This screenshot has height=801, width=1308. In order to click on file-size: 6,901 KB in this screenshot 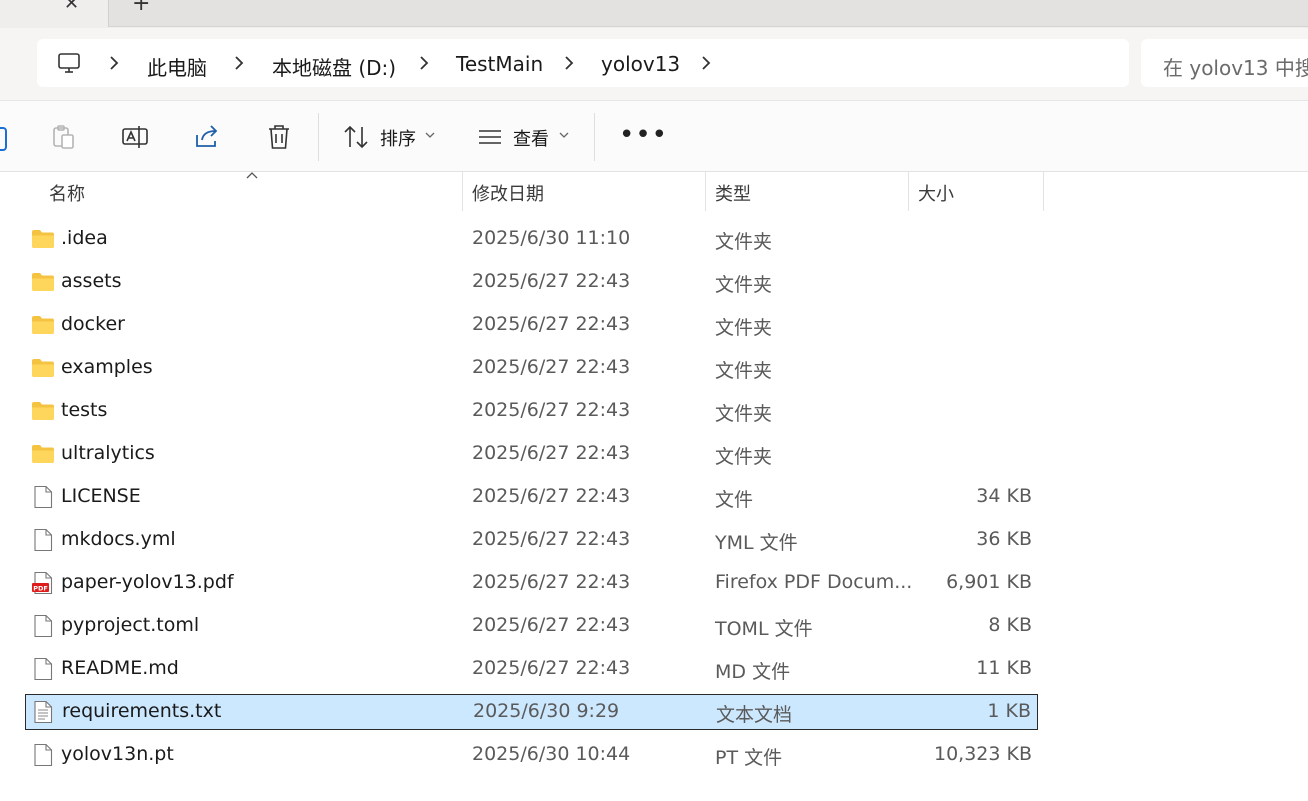, I will do `click(989, 582)`.